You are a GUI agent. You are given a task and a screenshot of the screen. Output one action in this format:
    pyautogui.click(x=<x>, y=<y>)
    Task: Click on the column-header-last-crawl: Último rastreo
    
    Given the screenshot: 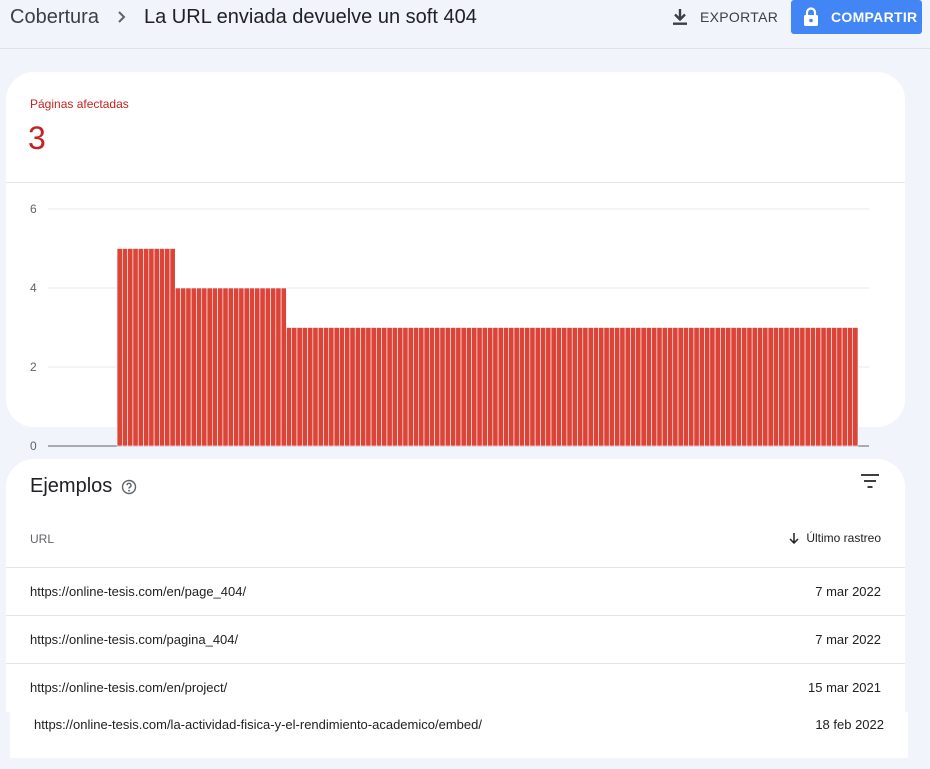 What is the action you would take?
    pyautogui.click(x=834, y=538)
    